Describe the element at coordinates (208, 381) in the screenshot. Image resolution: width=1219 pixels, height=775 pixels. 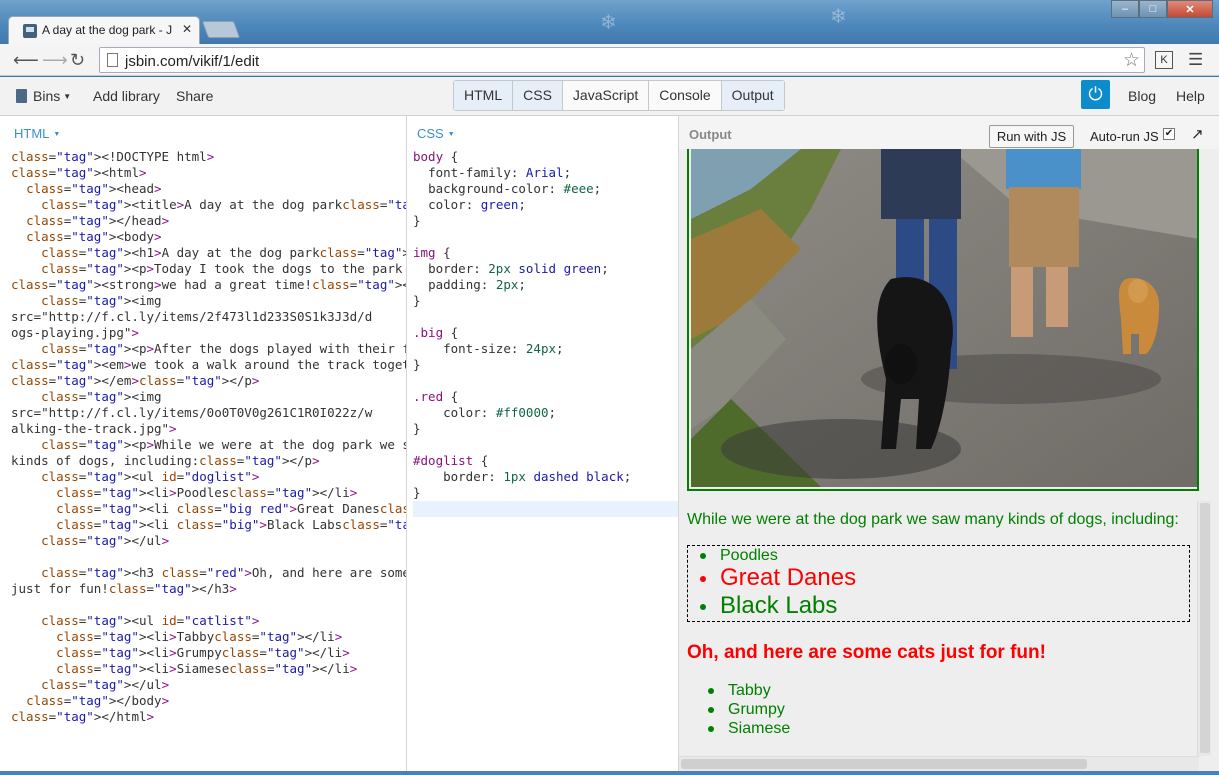
I see `code-line: class="tag"></em>class="tag"></p>` at that location.